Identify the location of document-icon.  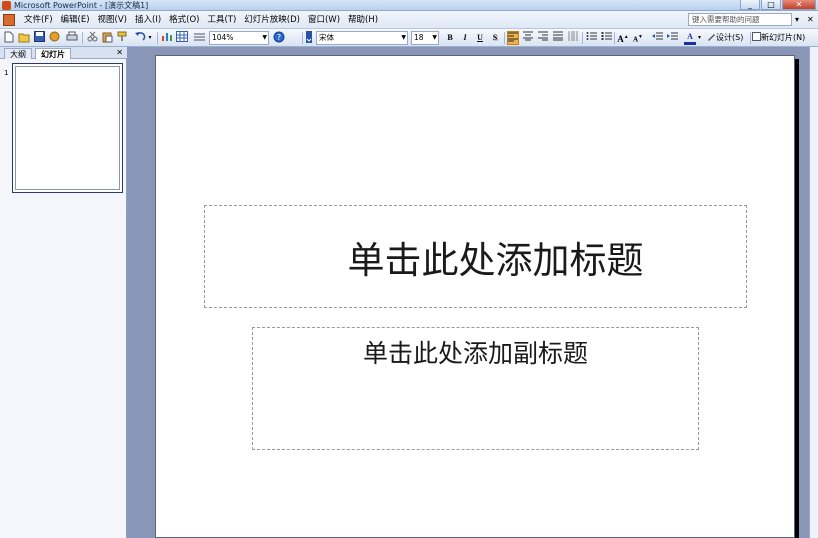
(9, 20).